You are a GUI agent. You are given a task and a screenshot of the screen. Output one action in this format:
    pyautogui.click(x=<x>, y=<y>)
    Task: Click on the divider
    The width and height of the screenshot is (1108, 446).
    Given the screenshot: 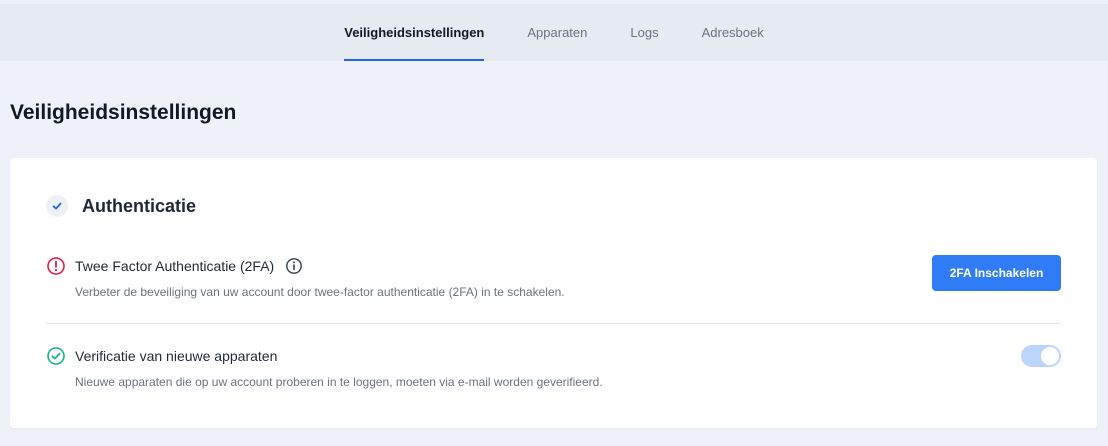 What is the action you would take?
    pyautogui.click(x=553, y=323)
    